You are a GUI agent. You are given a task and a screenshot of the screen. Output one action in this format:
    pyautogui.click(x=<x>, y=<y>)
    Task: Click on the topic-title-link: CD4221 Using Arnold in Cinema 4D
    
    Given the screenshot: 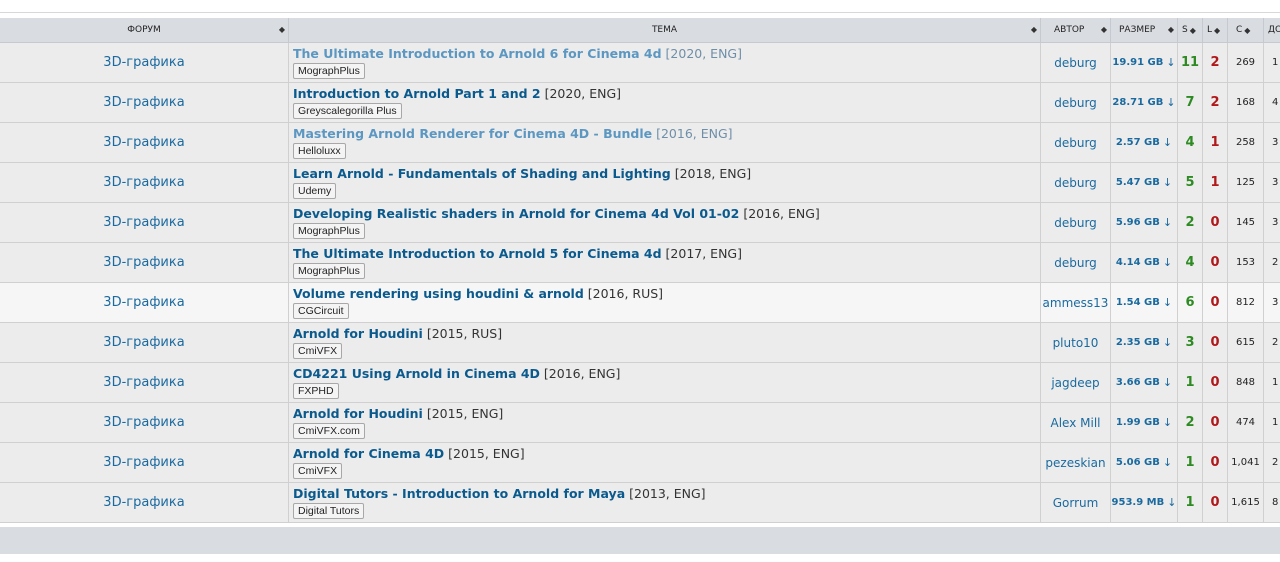 What is the action you would take?
    pyautogui.click(x=416, y=373)
    